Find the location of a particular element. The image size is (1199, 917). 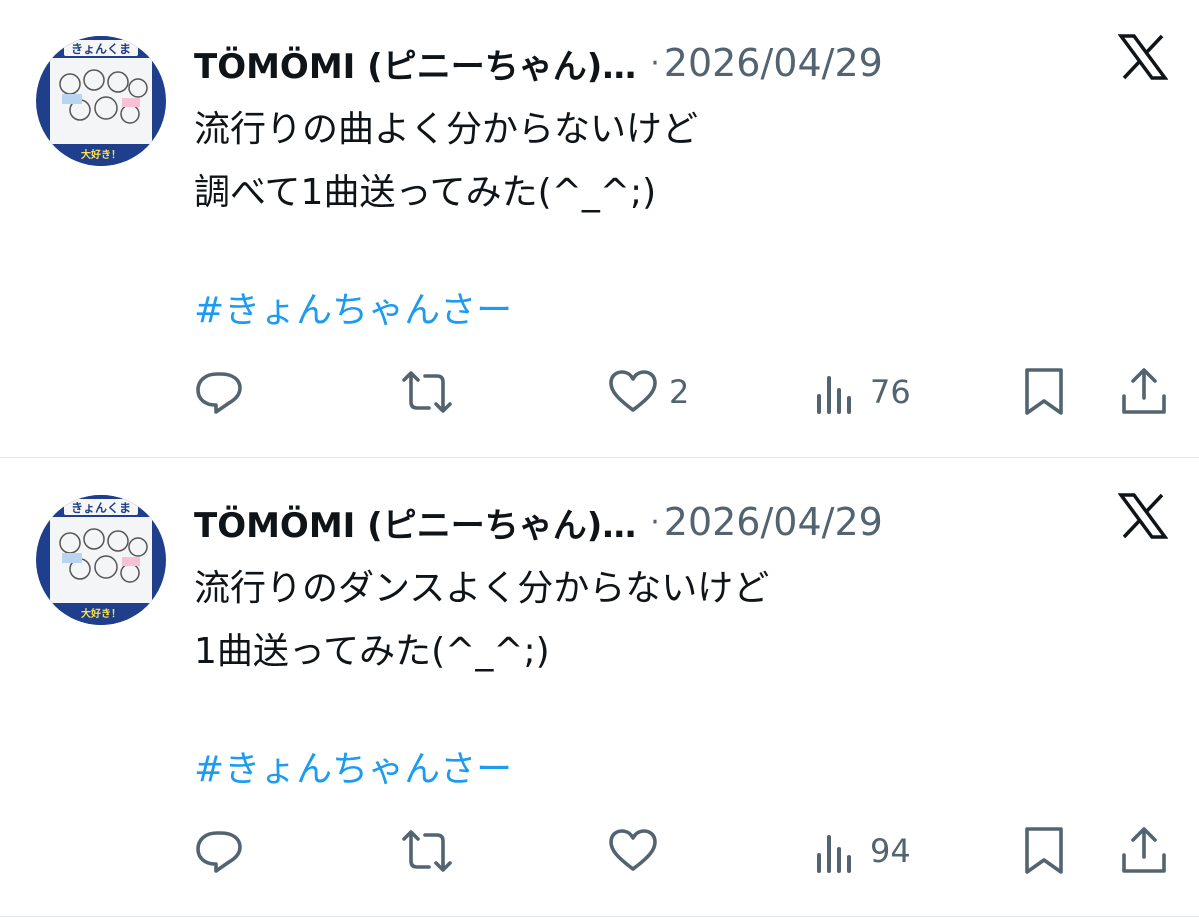

like-button: 2 is located at coordinates (648, 392).